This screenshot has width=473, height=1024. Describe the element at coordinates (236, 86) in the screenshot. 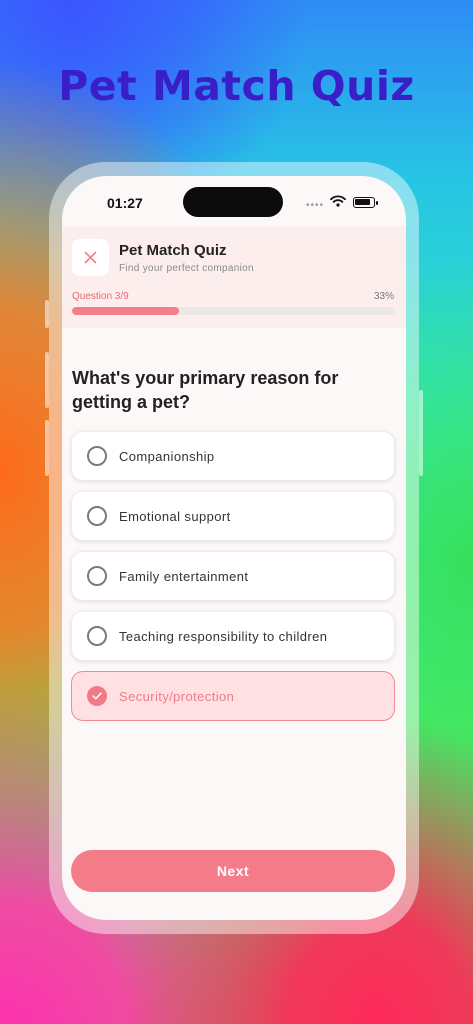

I see `banner-title: Pet Match Quiz` at that location.